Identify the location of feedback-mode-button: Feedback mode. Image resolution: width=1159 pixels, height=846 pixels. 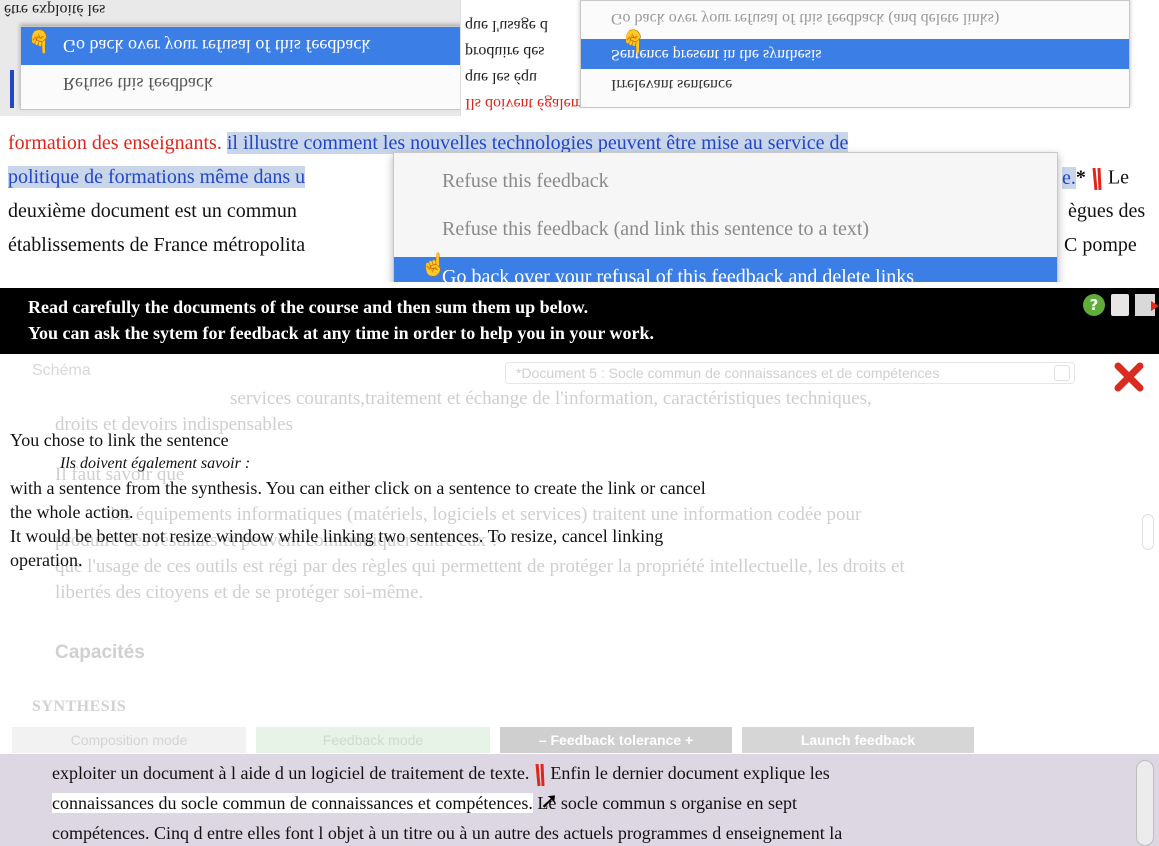
(373, 740).